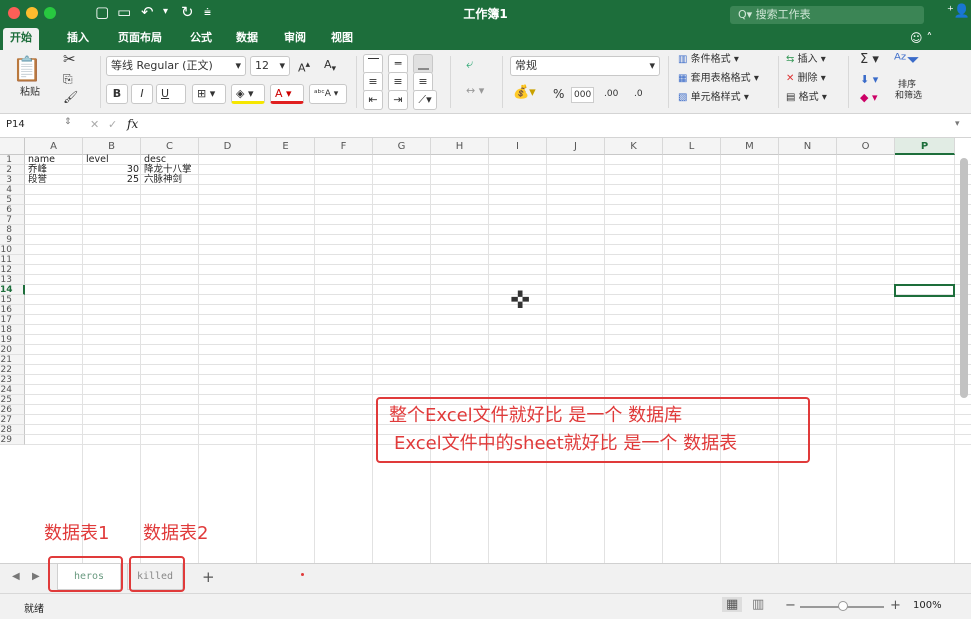 This screenshot has width=971, height=619. What do you see at coordinates (611, 94) in the screenshot?
I see `increase-decimal-button: .00` at bounding box center [611, 94].